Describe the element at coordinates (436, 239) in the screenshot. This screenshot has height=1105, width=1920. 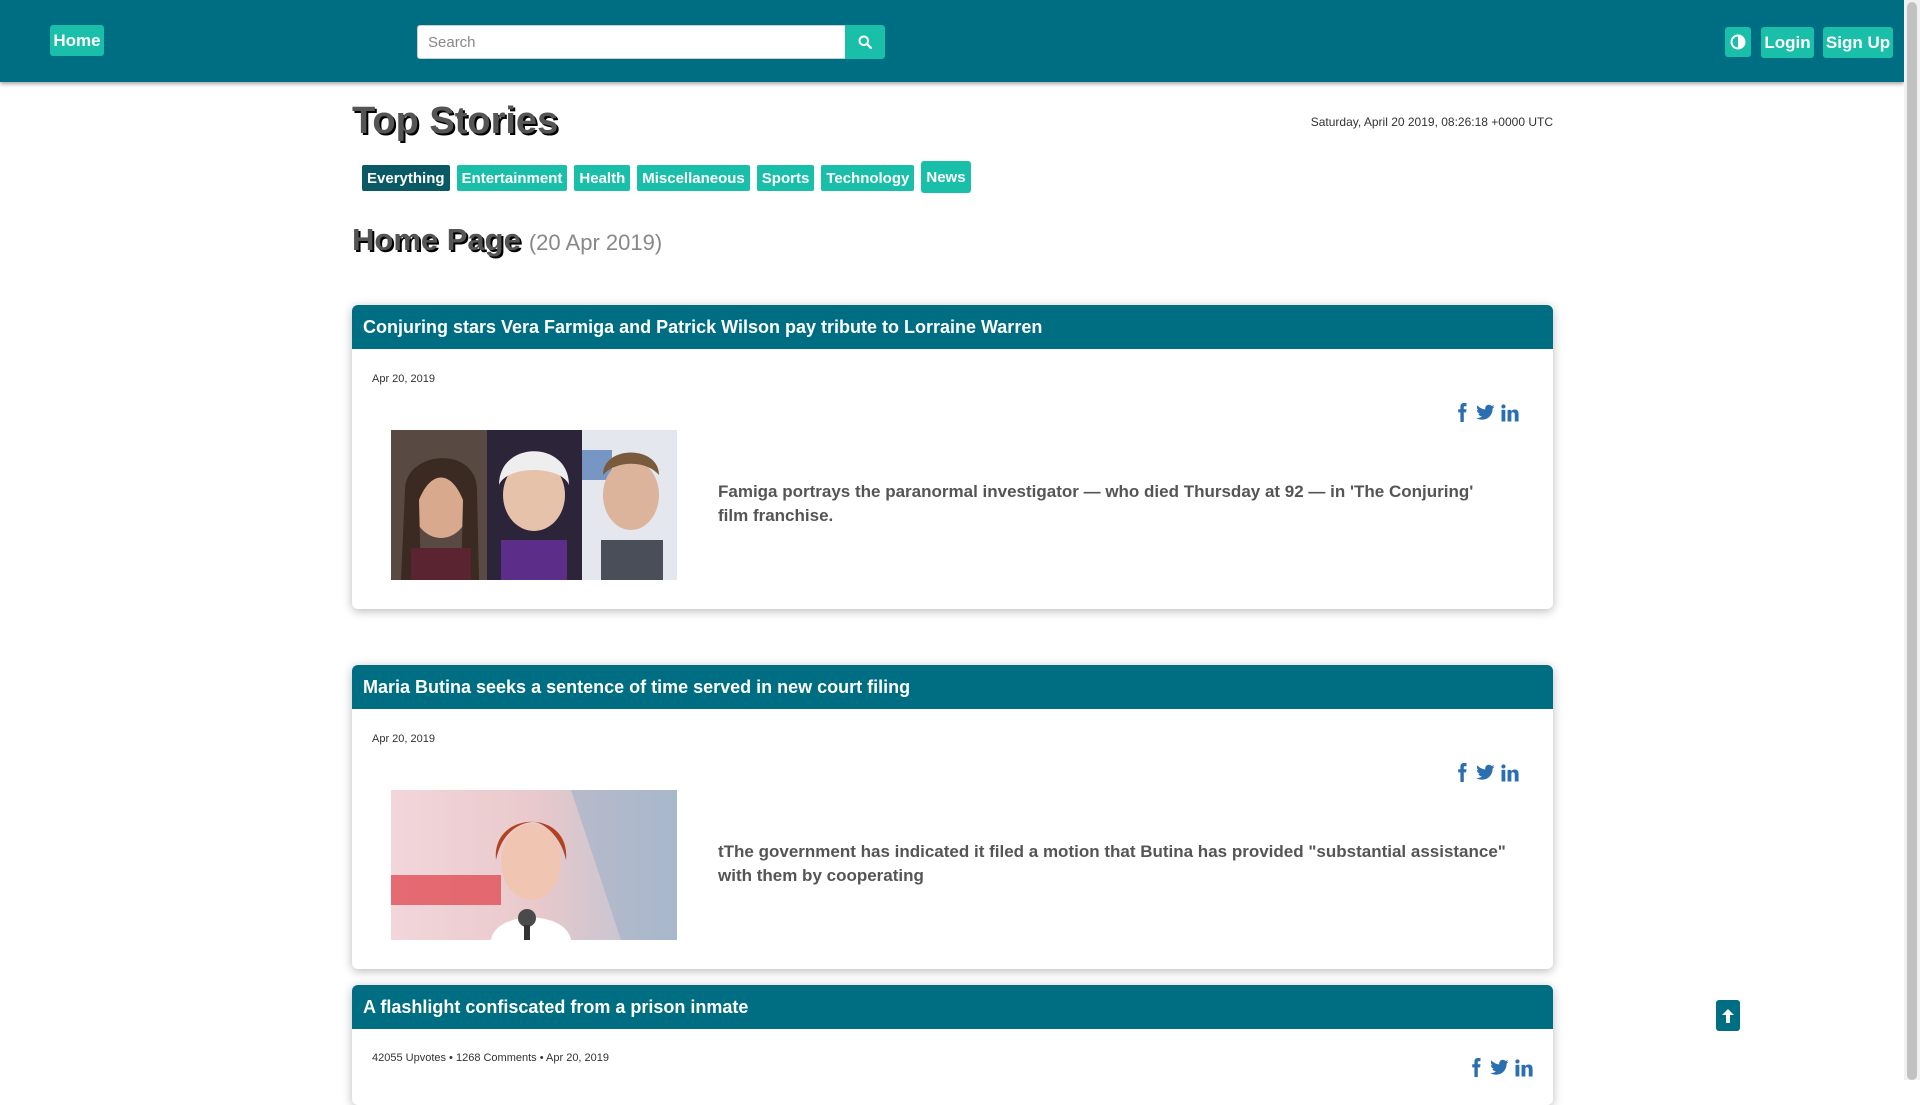
I see `section-title-text: Home Page` at that location.